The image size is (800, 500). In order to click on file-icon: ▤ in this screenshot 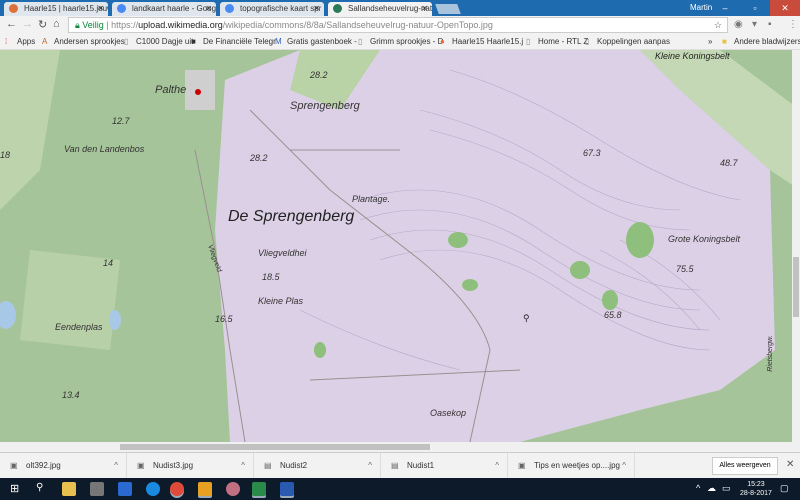, I will do `click(268, 465)`.